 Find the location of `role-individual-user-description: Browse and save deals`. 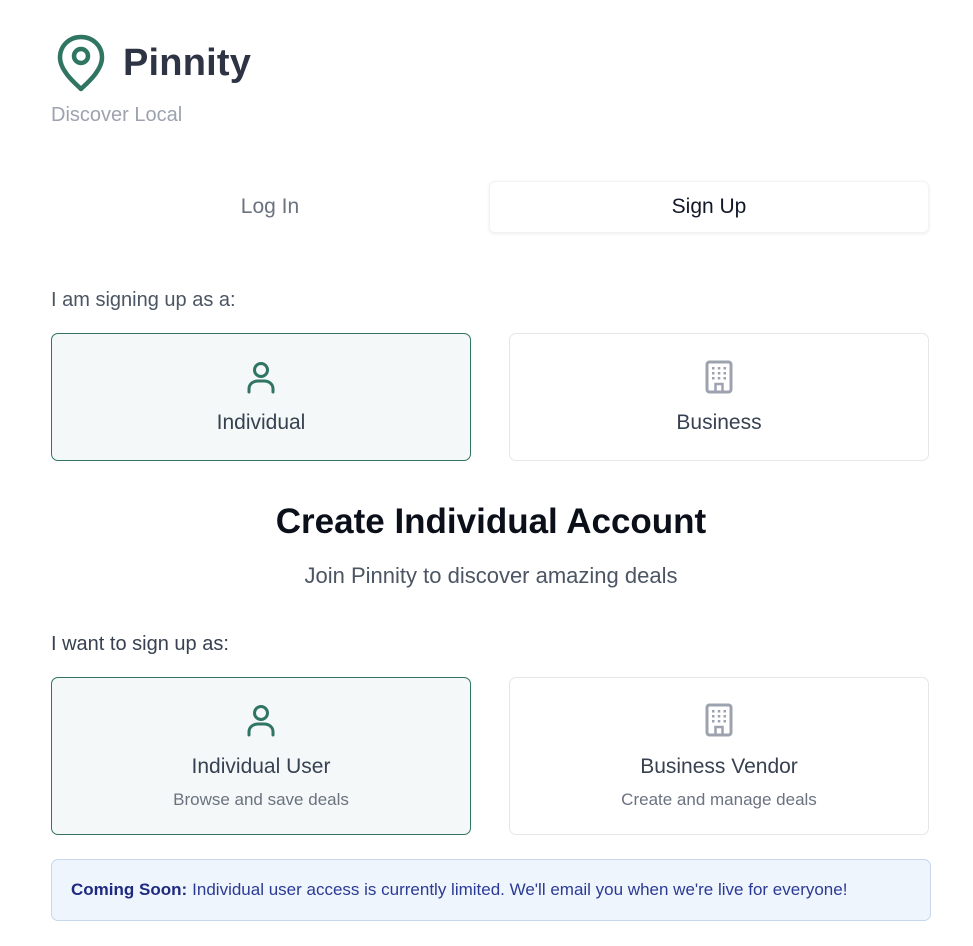

role-individual-user-description: Browse and save deals is located at coordinates (261, 799).